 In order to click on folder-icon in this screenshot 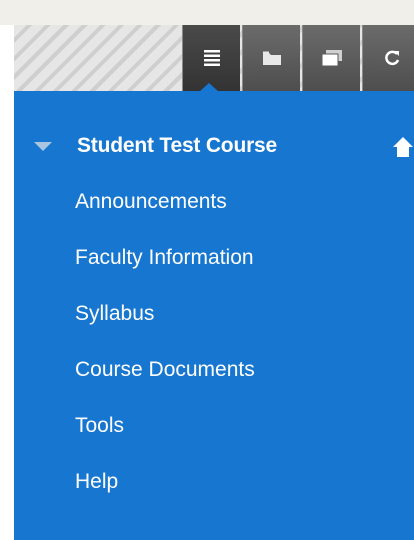, I will do `click(271, 58)`.